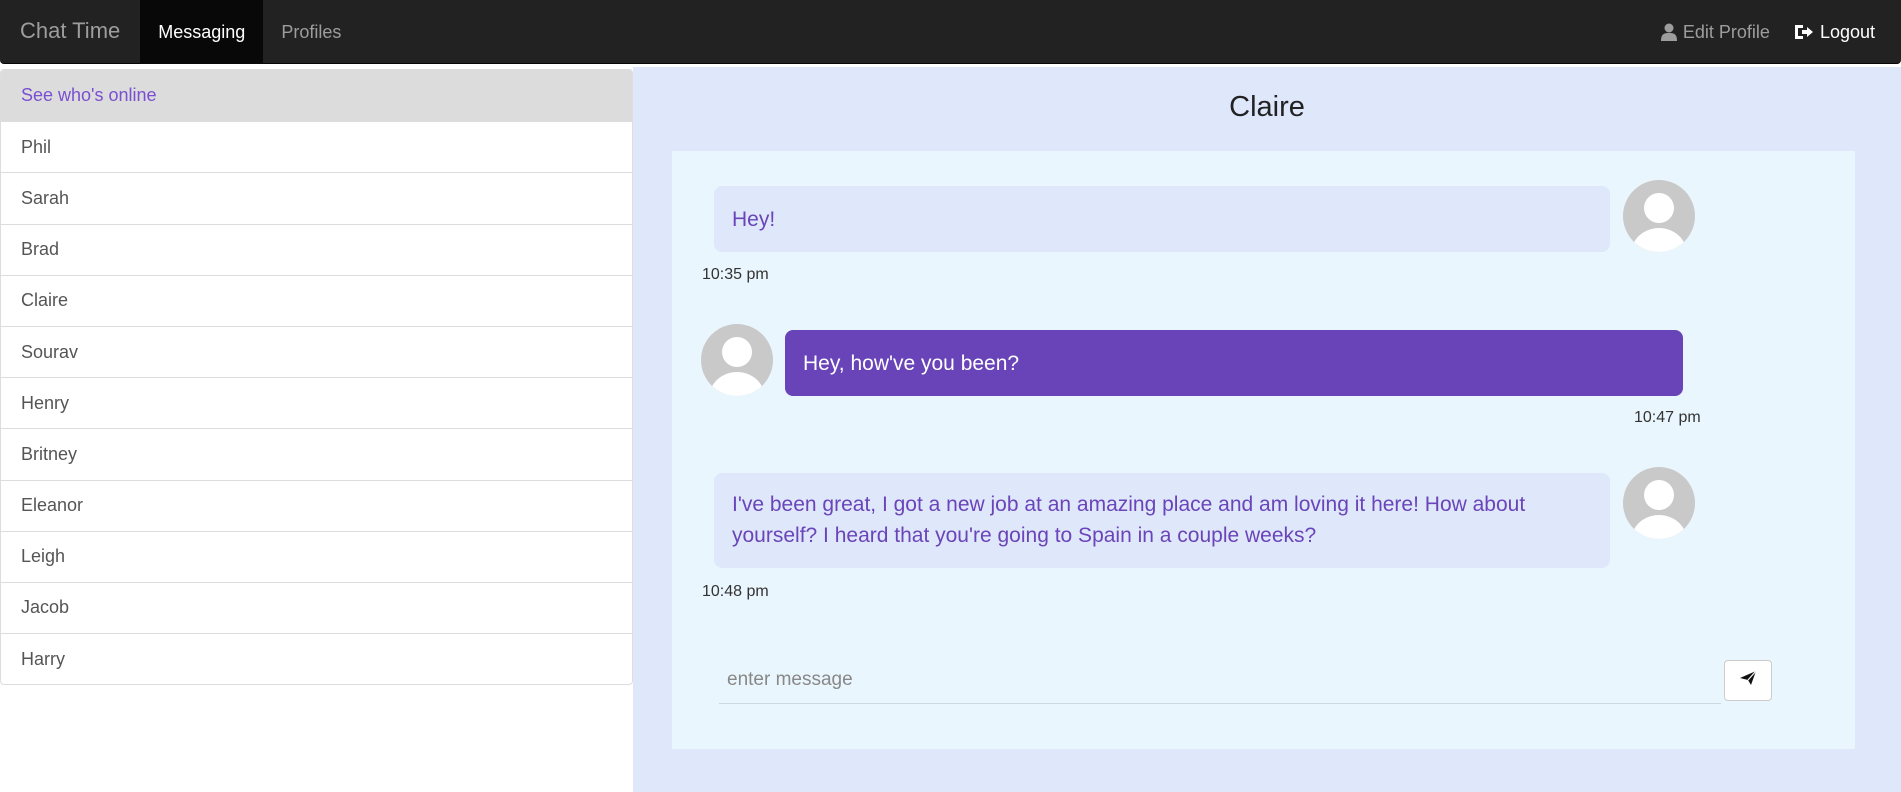 Image resolution: width=1901 pixels, height=792 pixels. What do you see at coordinates (735, 591) in the screenshot?
I see `message-timestamp: 10:48 pm` at bounding box center [735, 591].